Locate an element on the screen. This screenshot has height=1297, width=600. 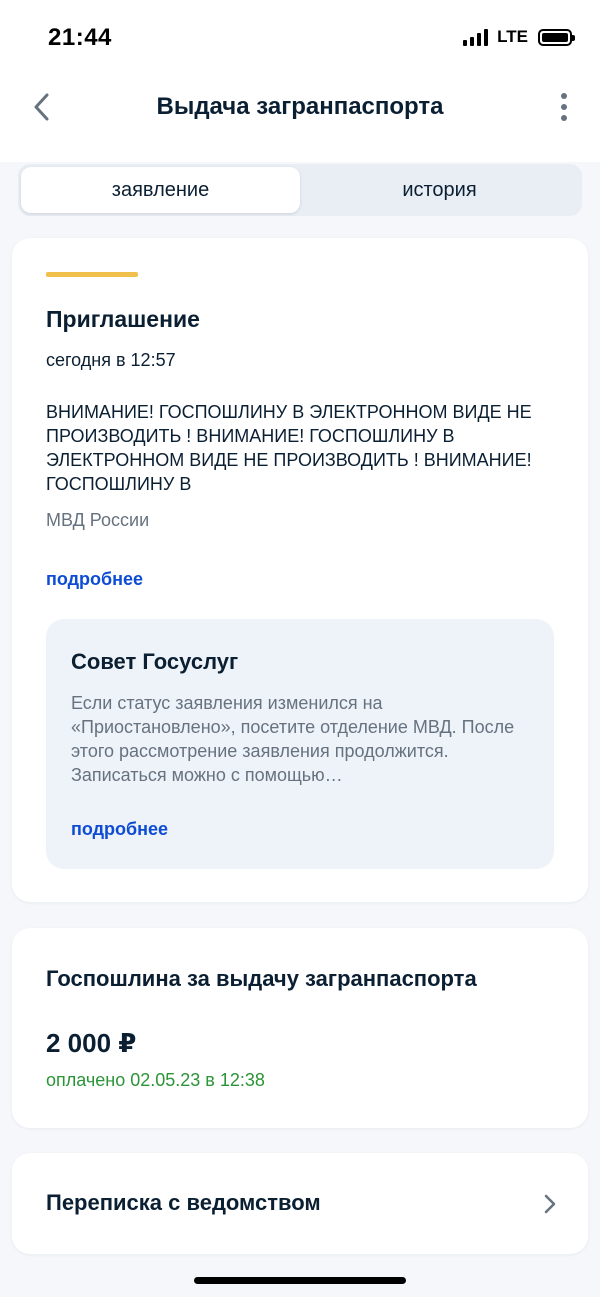
status-accent-line is located at coordinates (92, 274).